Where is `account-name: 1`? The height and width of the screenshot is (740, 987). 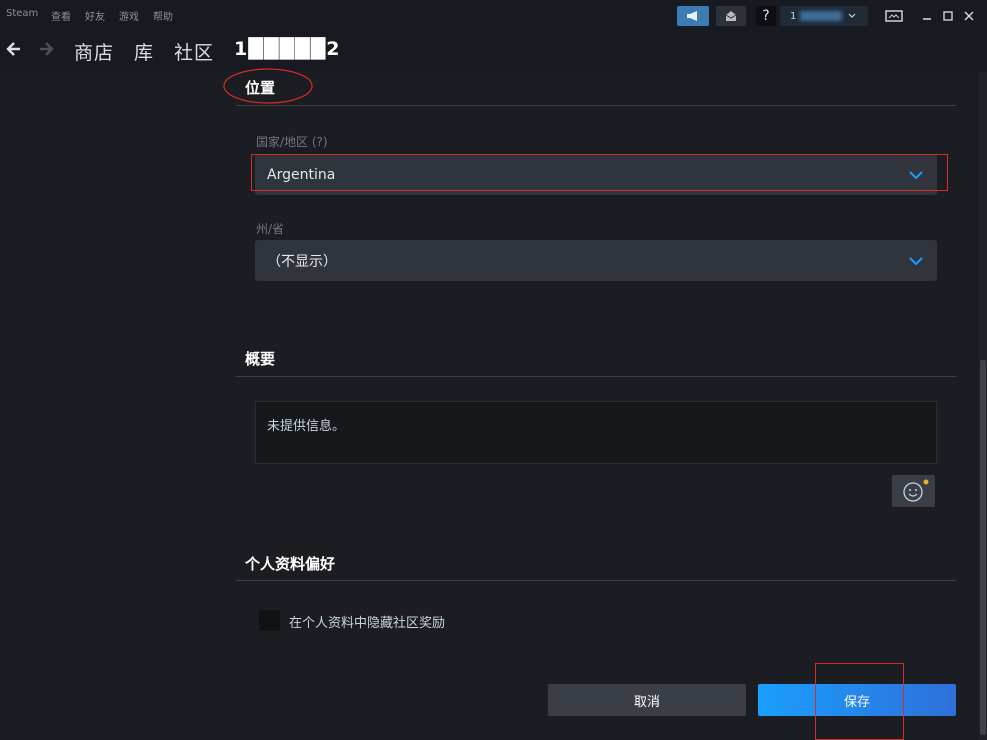
account-name: 1 is located at coordinates (793, 16).